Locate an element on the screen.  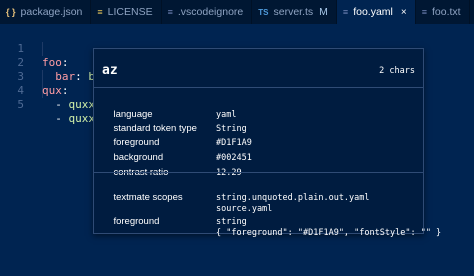
inspector-row-contrast: contrast ratio12.29 is located at coordinates (177, 172).